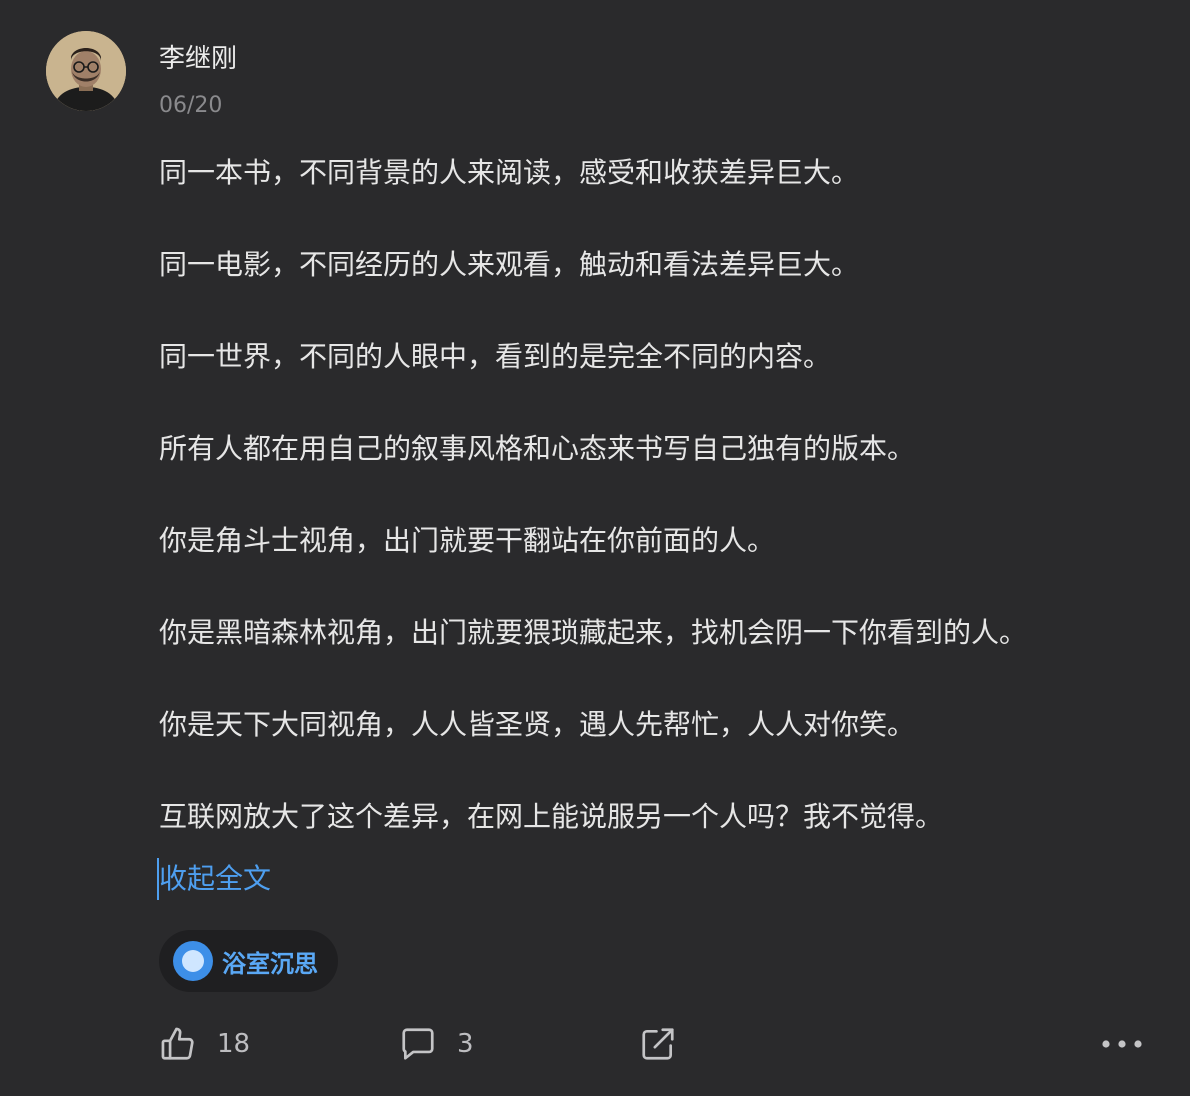 The width and height of the screenshot is (1190, 1096). I want to click on post-date: 06/20, so click(191, 105).